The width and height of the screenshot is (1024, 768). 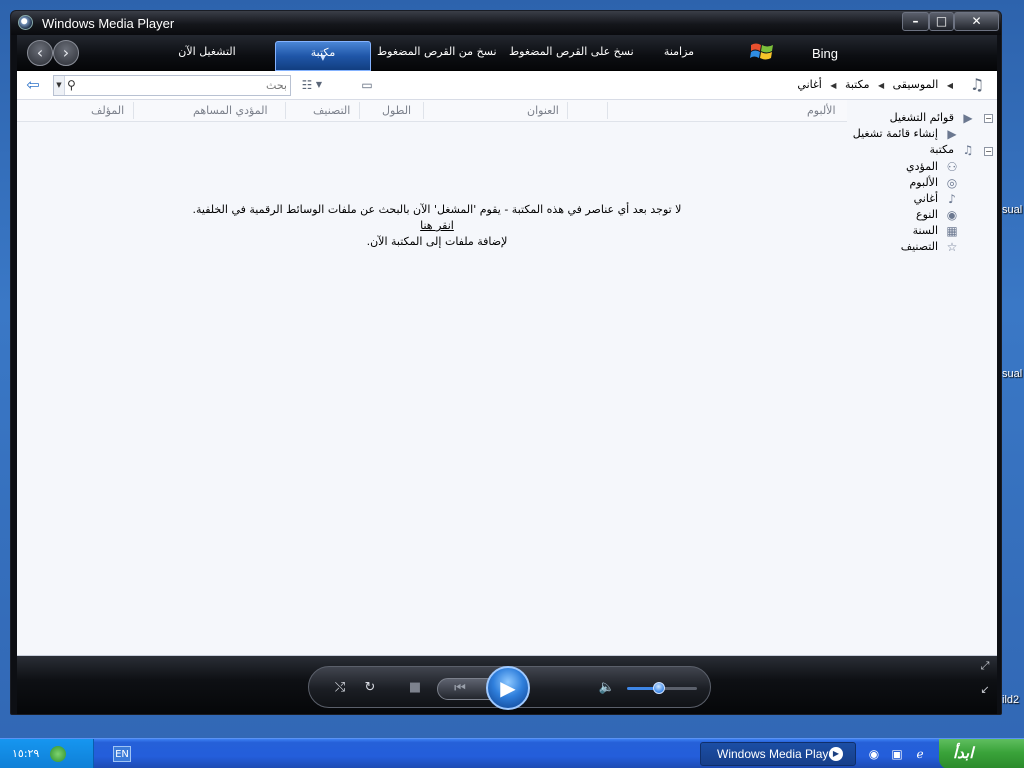 What do you see at coordinates (207, 56) in the screenshot?
I see `tab-now-playing: التشغيل الآن` at bounding box center [207, 56].